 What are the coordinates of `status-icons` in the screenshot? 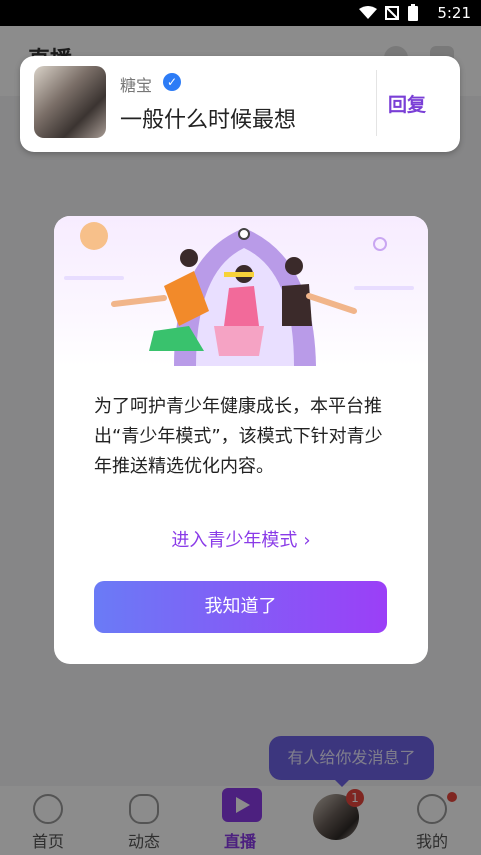 It's located at (389, 13).